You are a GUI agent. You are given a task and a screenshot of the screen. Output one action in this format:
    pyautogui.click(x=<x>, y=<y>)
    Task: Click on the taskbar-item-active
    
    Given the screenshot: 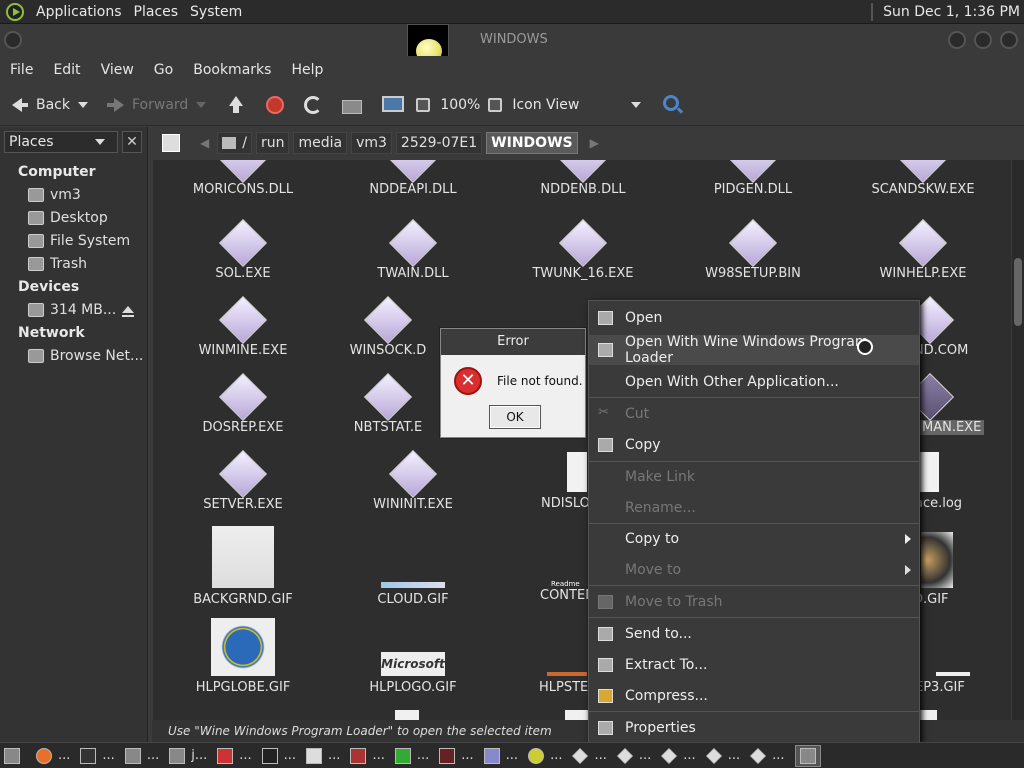 What is the action you would take?
    pyautogui.click(x=807, y=755)
    